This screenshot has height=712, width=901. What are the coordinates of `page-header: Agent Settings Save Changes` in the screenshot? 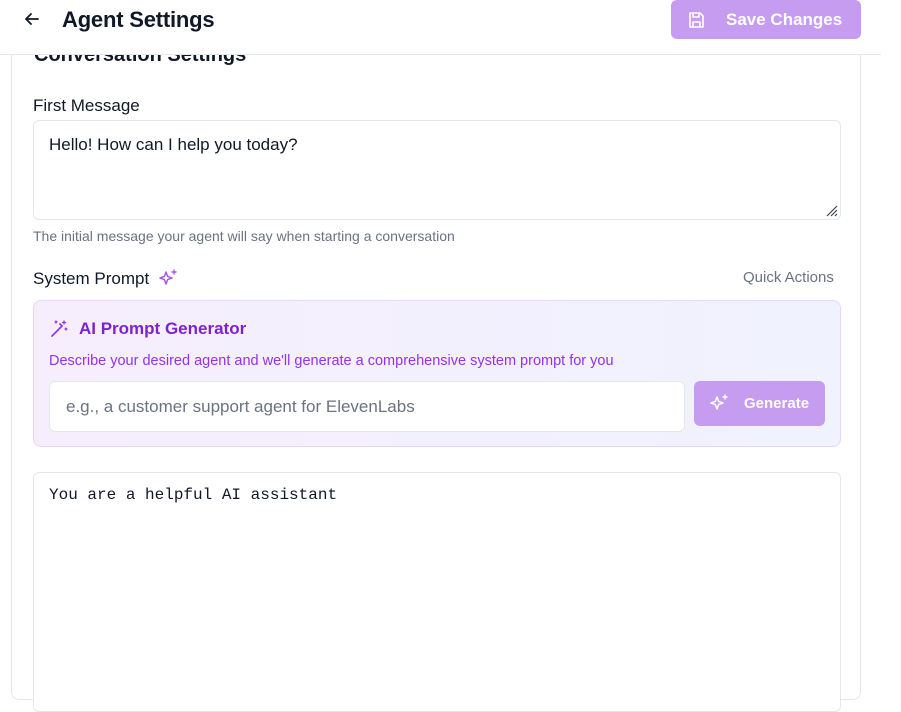 It's located at (440, 27).